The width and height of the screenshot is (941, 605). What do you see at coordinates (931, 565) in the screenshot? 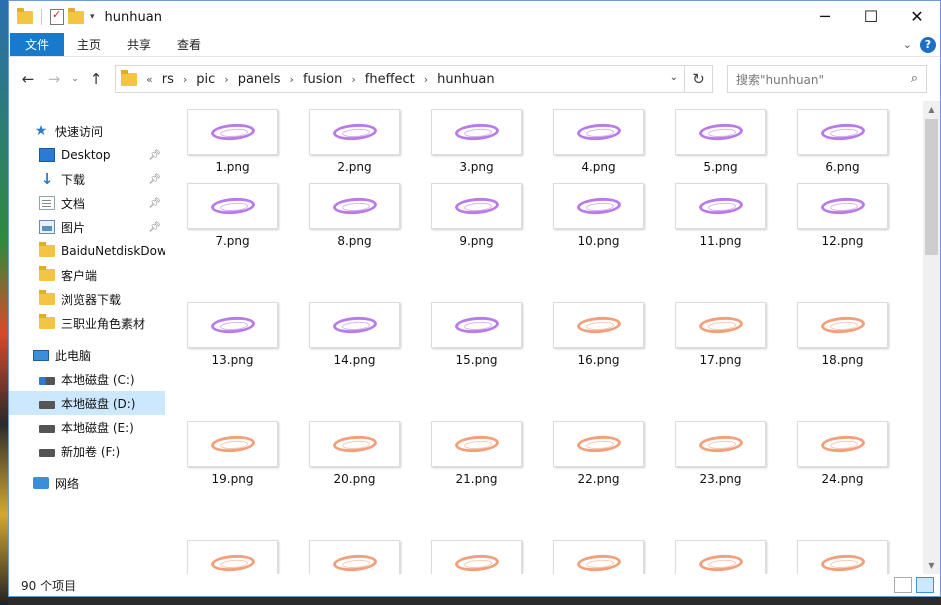
I see `scroll-down-icon: ▼` at bounding box center [931, 565].